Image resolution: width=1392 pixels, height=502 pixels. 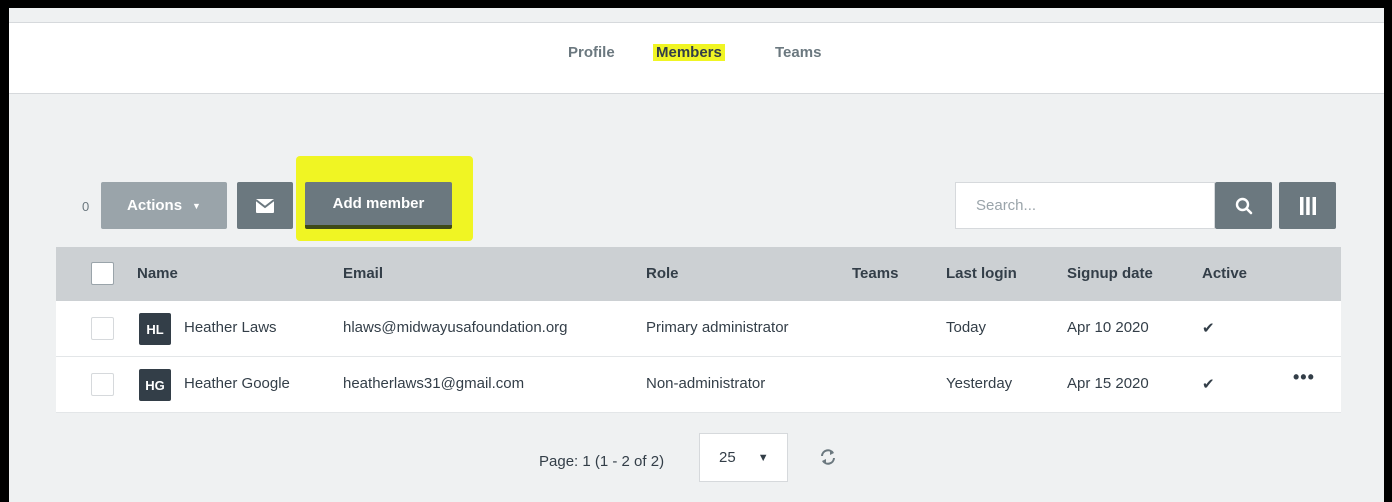 What do you see at coordinates (455, 327) in the screenshot?
I see `member-email: hlaws@midwayusafoundation.org` at bounding box center [455, 327].